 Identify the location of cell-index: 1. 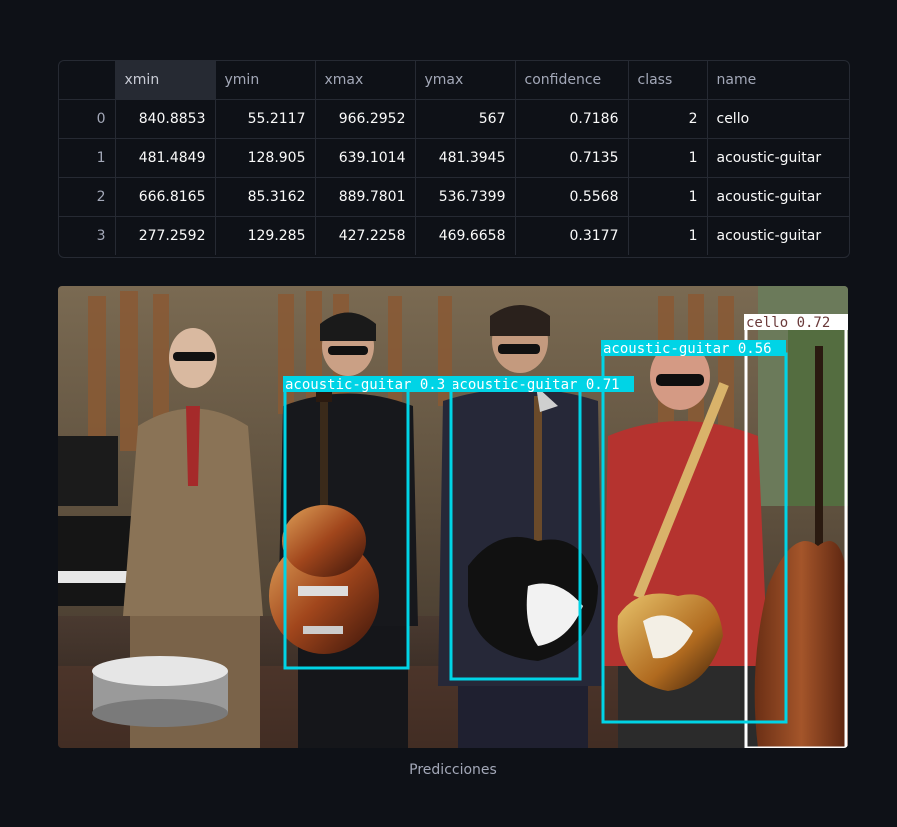
(87, 158).